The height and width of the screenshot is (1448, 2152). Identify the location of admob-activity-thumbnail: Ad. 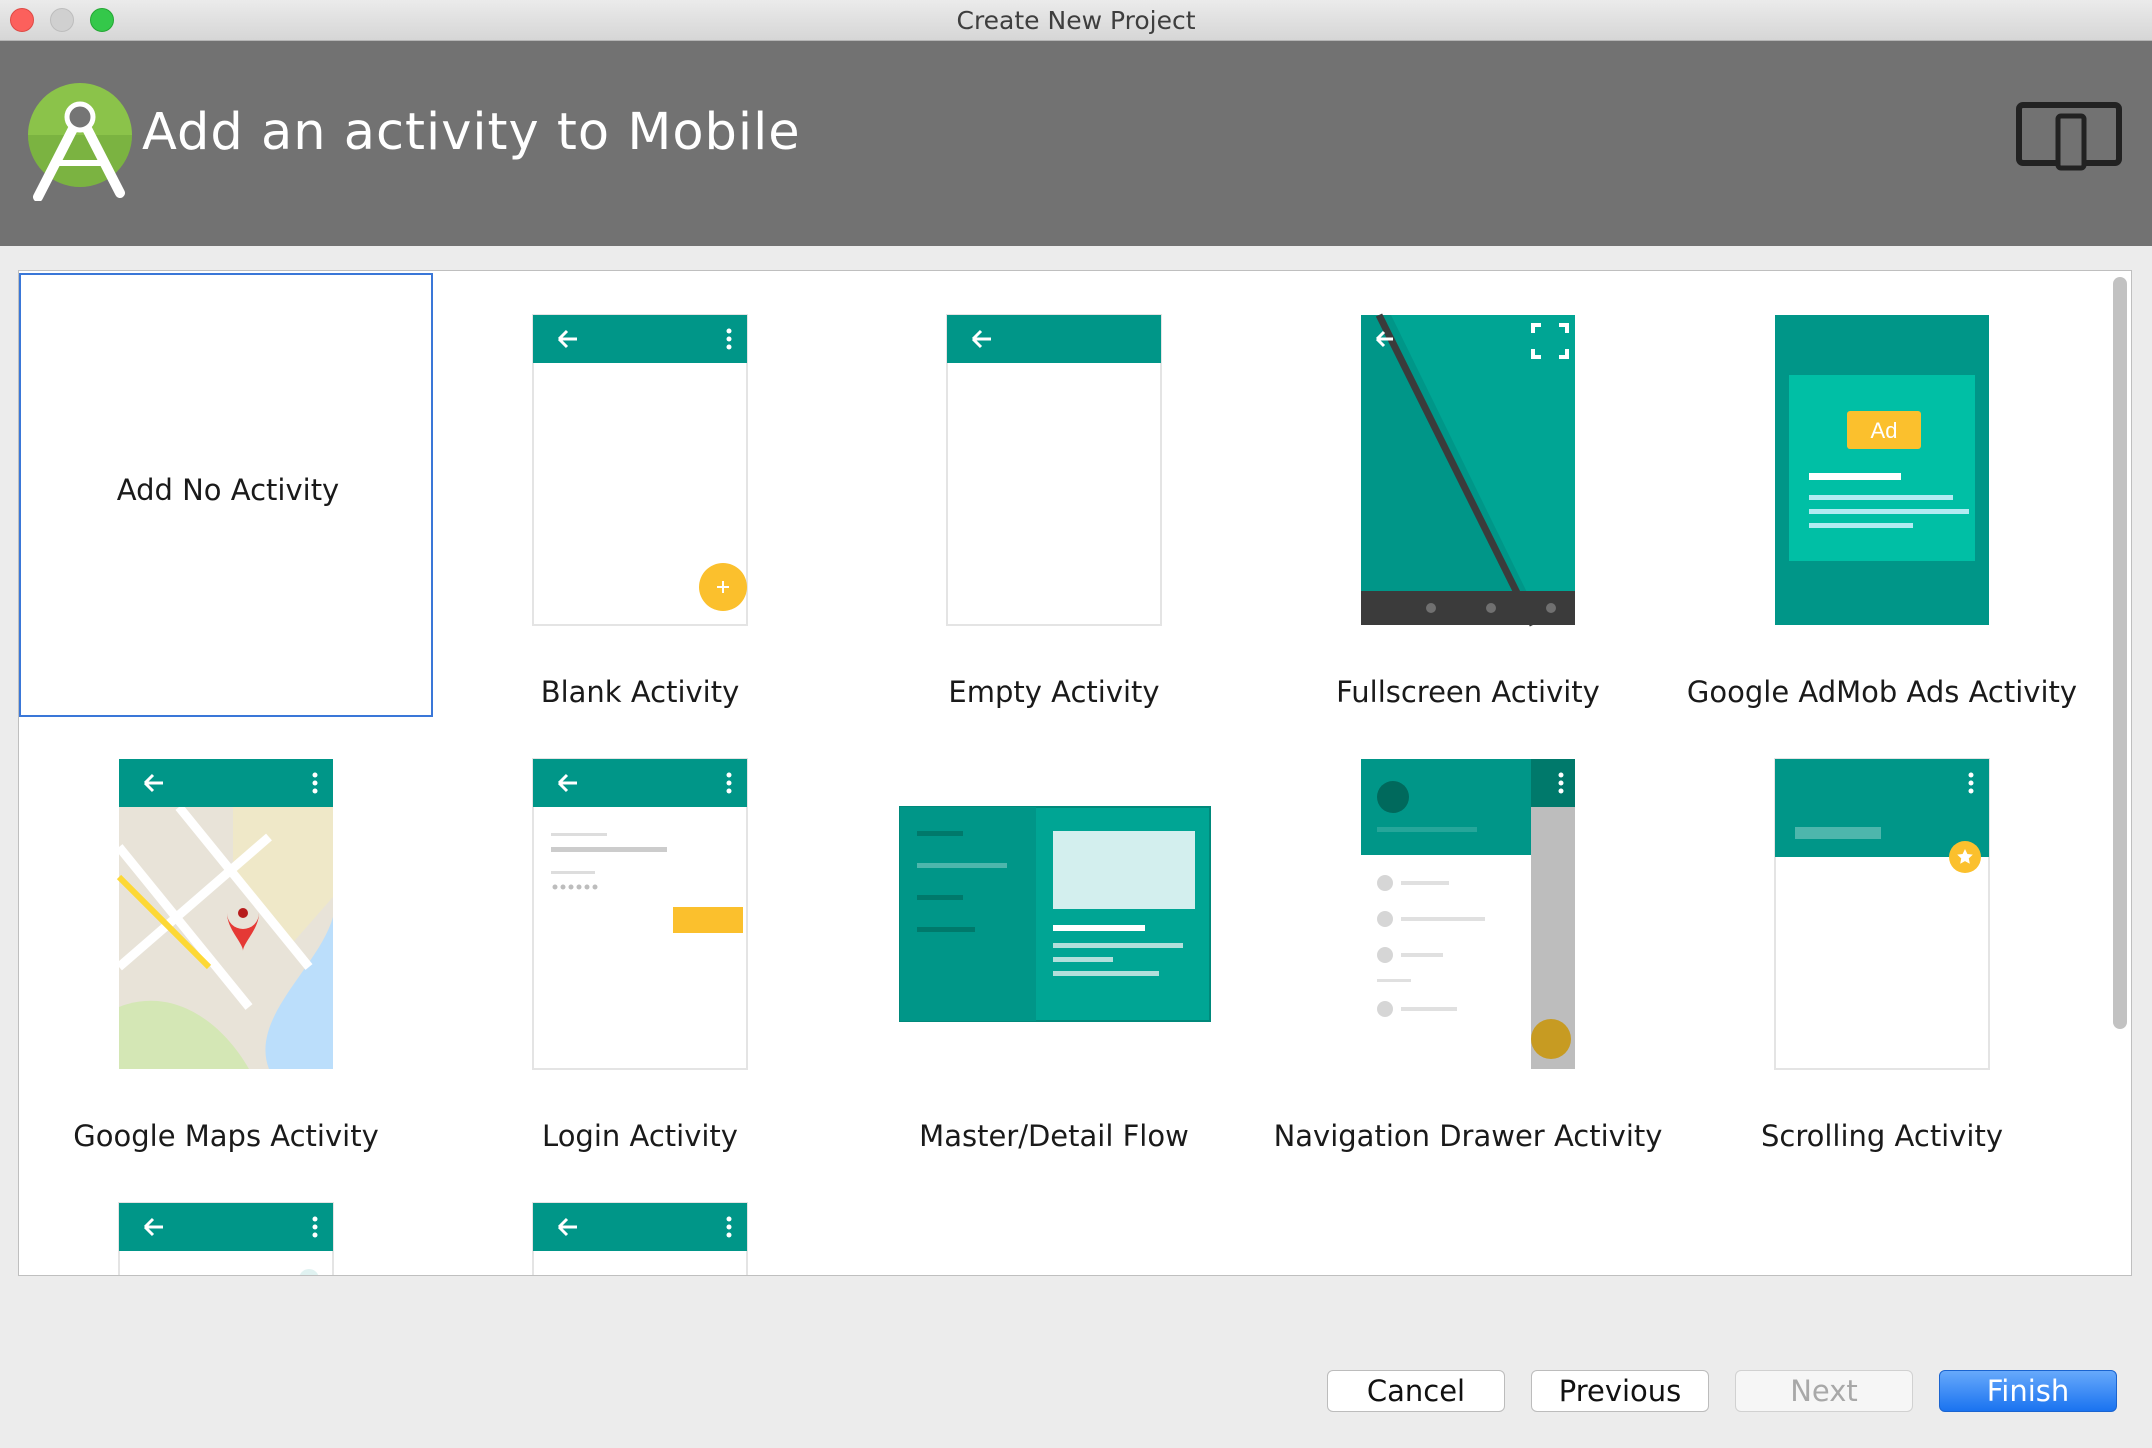
(1882, 473).